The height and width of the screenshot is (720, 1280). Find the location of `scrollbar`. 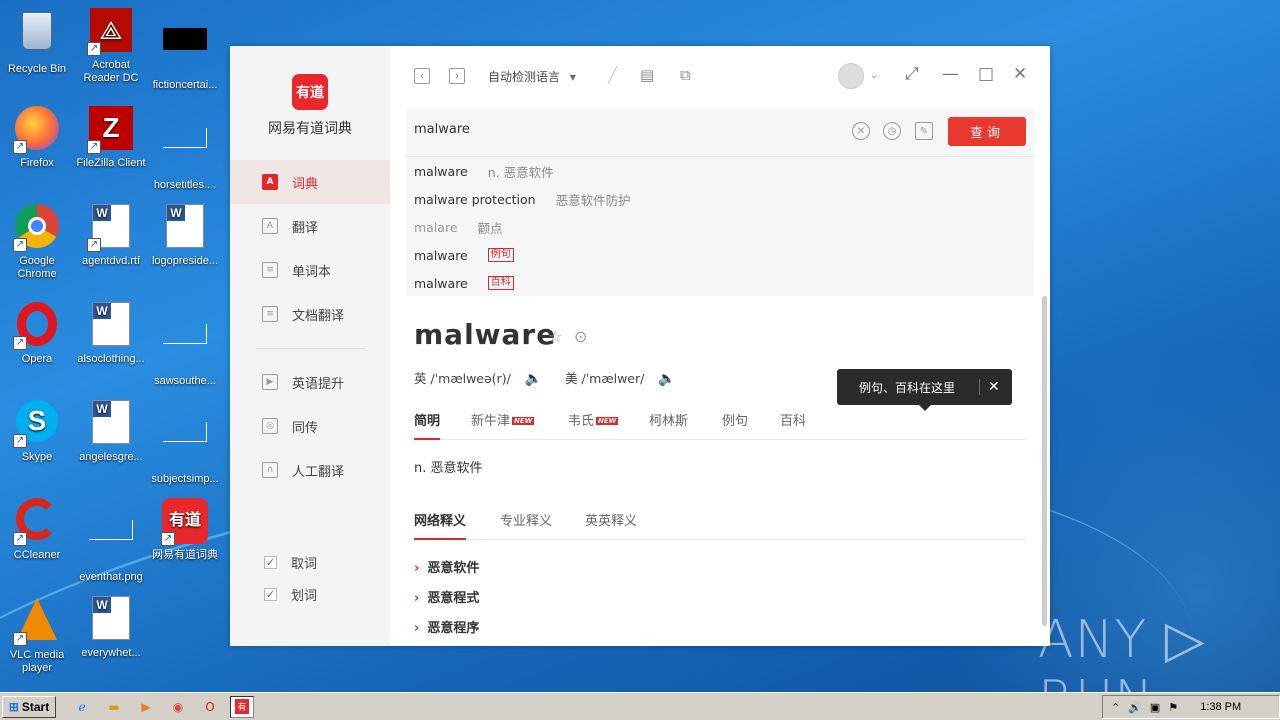

scrollbar is located at coordinates (1044, 461).